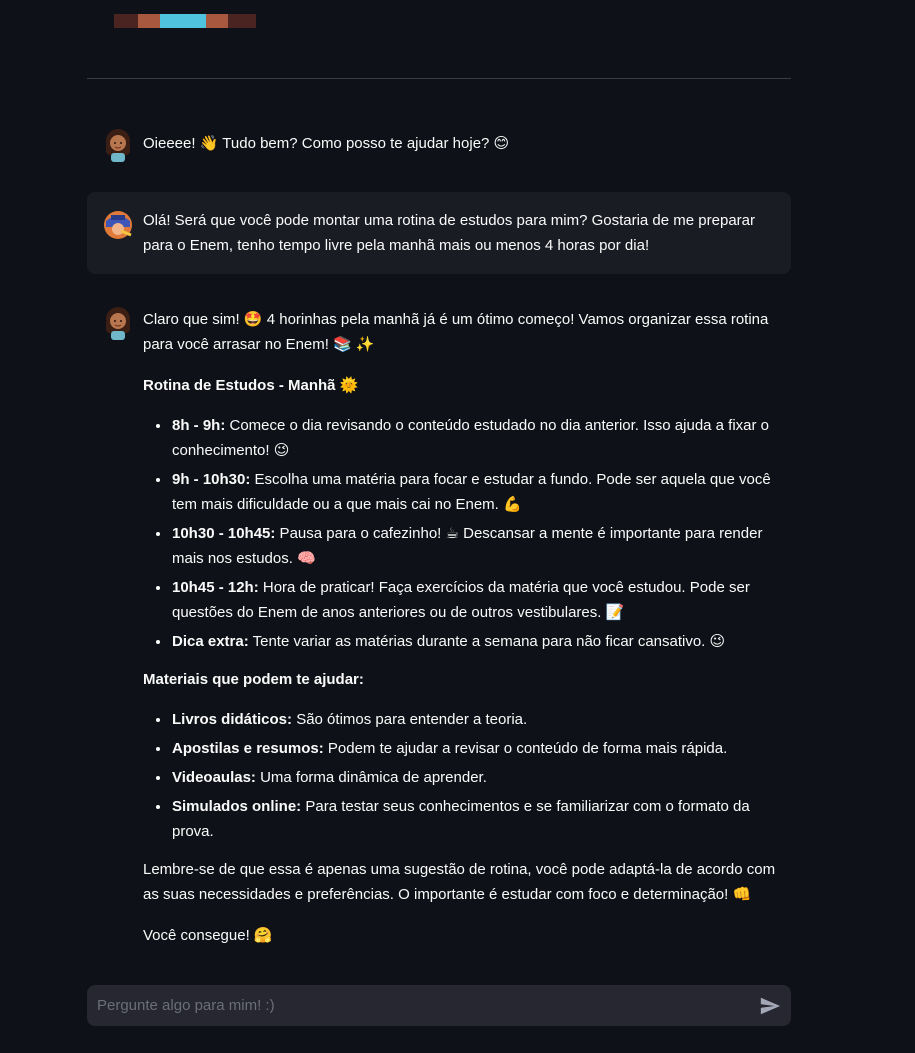 The height and width of the screenshot is (1053, 915). Describe the element at coordinates (208, 935) in the screenshot. I see `signoff-text: Você consegue! 🤗` at that location.